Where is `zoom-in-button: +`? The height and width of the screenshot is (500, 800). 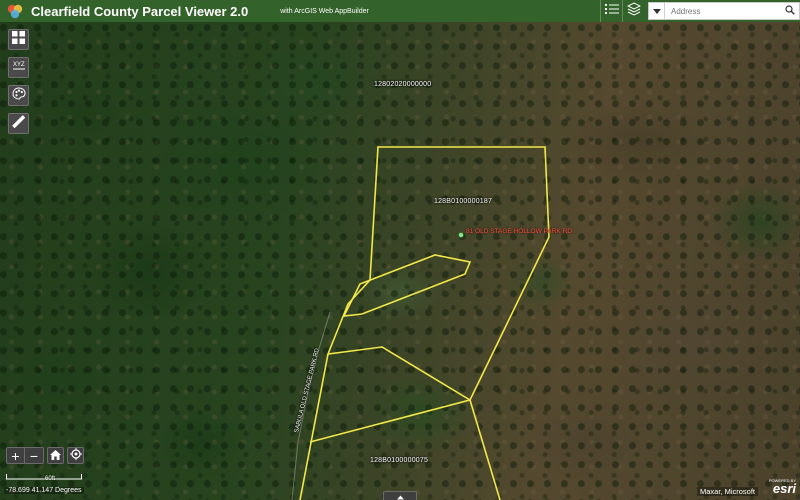
zoom-in-button: + is located at coordinates (16, 455).